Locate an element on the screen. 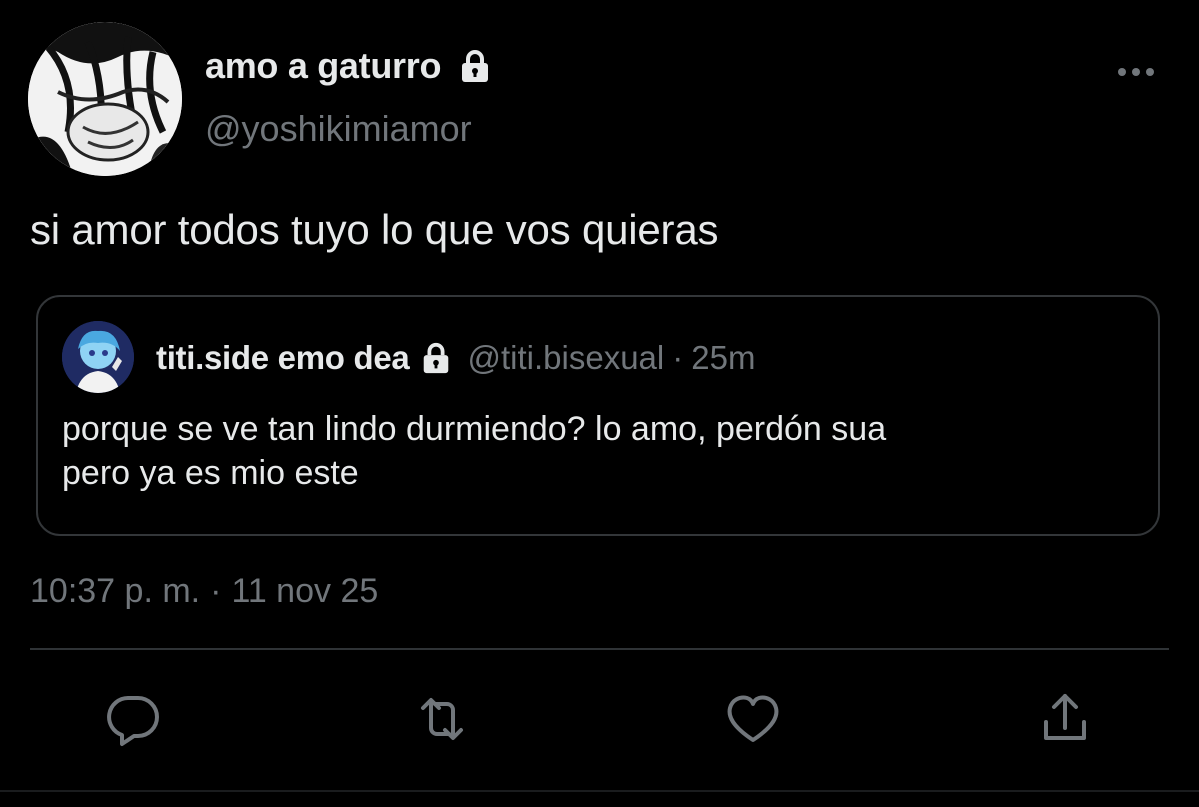 The width and height of the screenshot is (1199, 807). author-name-row: amo a gaturro is located at coordinates (349, 66).